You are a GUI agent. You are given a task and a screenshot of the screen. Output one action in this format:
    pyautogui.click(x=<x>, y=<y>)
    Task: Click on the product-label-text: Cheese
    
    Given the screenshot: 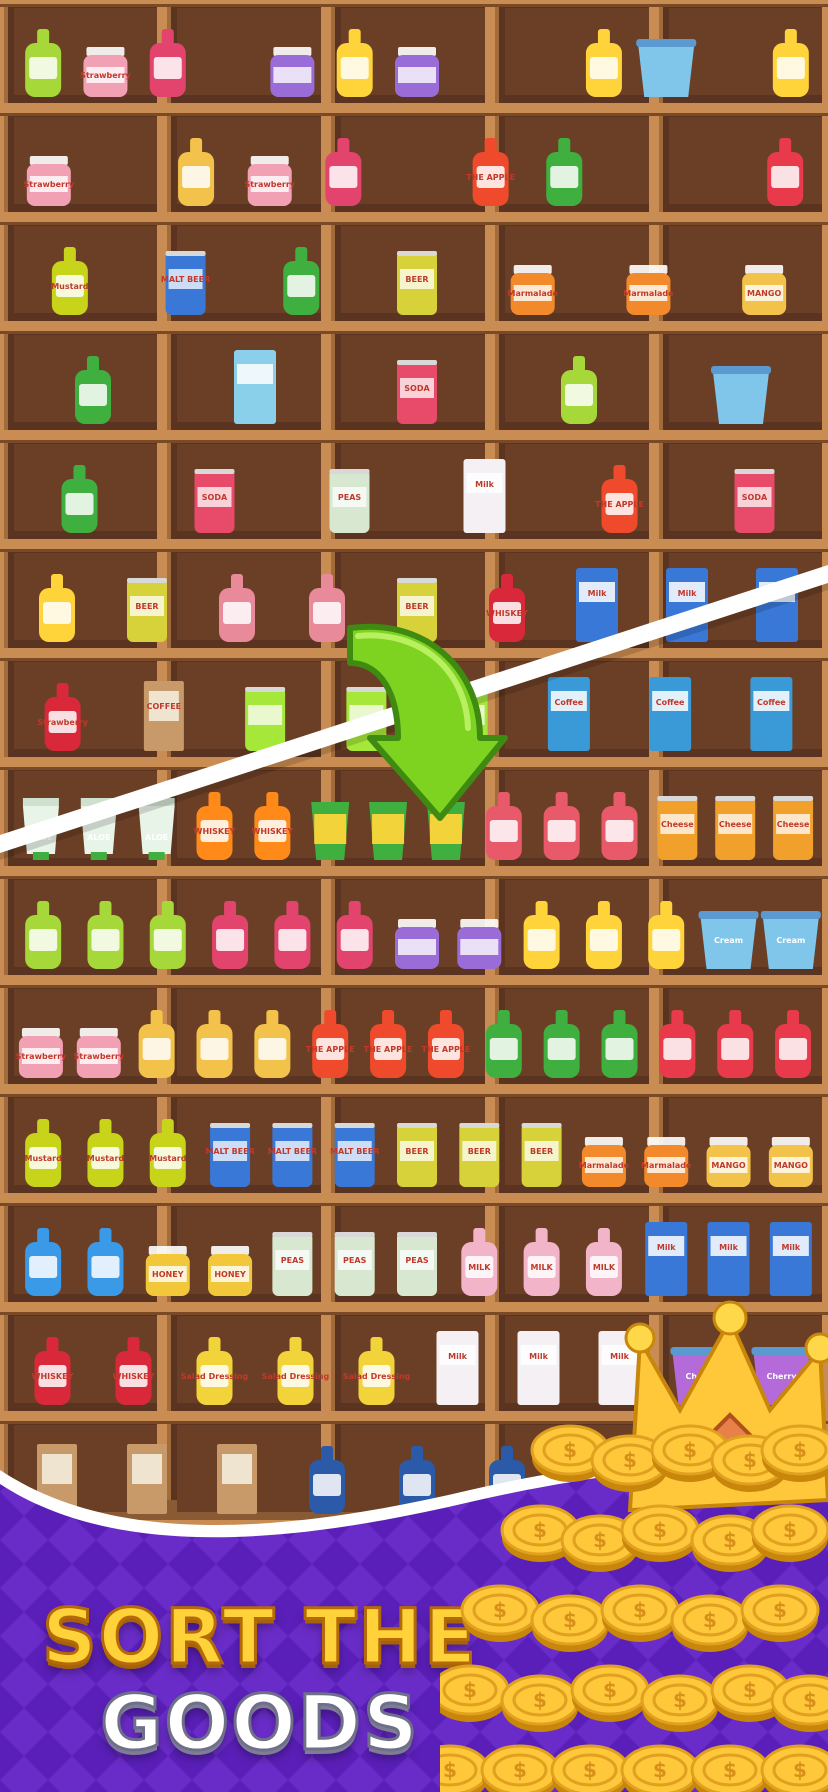 What is the action you would take?
    pyautogui.click(x=735, y=824)
    